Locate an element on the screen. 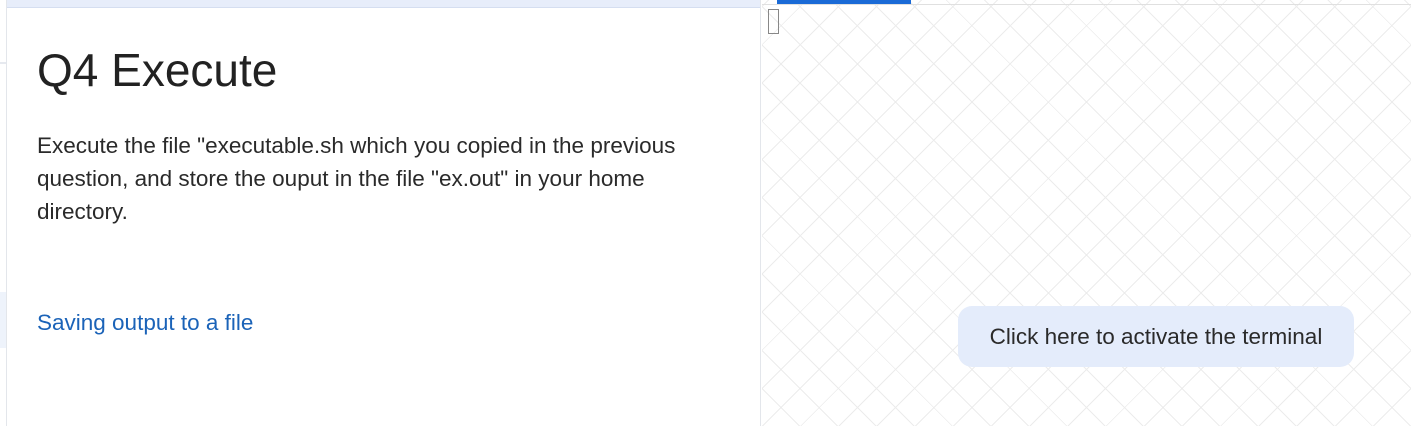 The width and height of the screenshot is (1411, 426). terminal-tab-indicator is located at coordinates (844, 2).